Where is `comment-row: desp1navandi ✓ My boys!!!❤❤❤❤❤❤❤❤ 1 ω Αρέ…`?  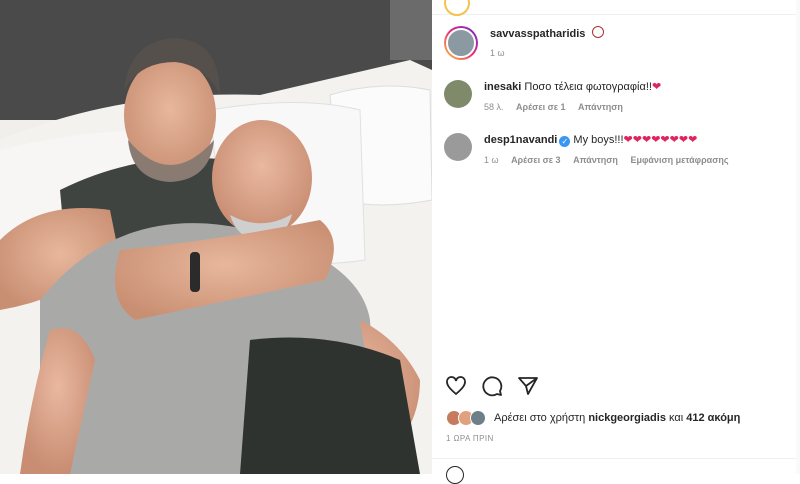
comment-row: desp1navandi ✓ My boys!!!❤❤❤❤❤❤❤❤ 1 ω Αρέ… is located at coordinates (618, 150).